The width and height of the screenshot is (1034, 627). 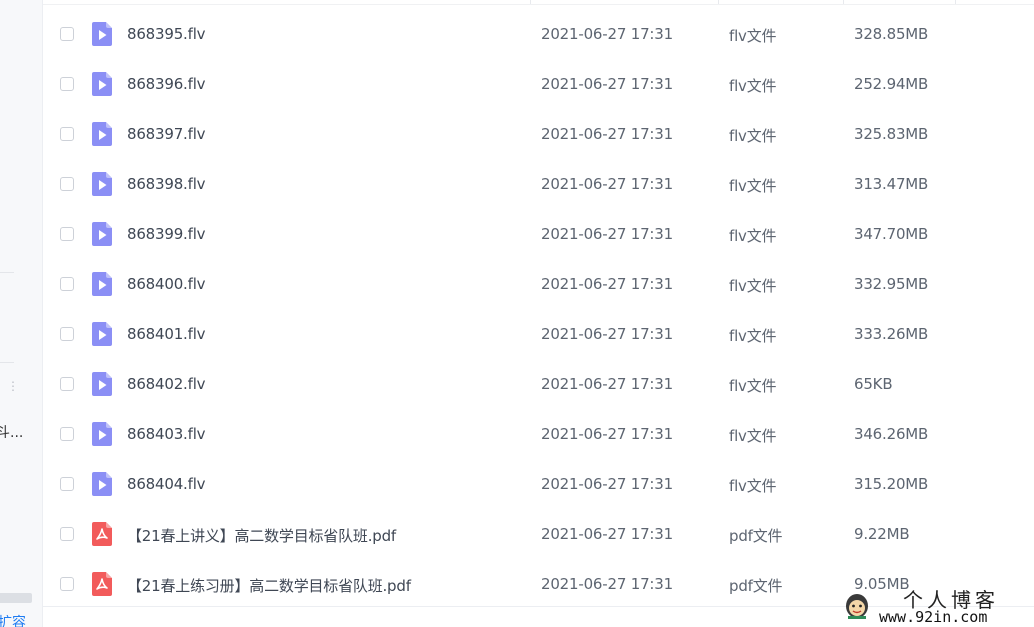 I want to click on file-row: 868397.flv 2021-06-27 17:31 flv文件 325.83MB, so click(x=538, y=130).